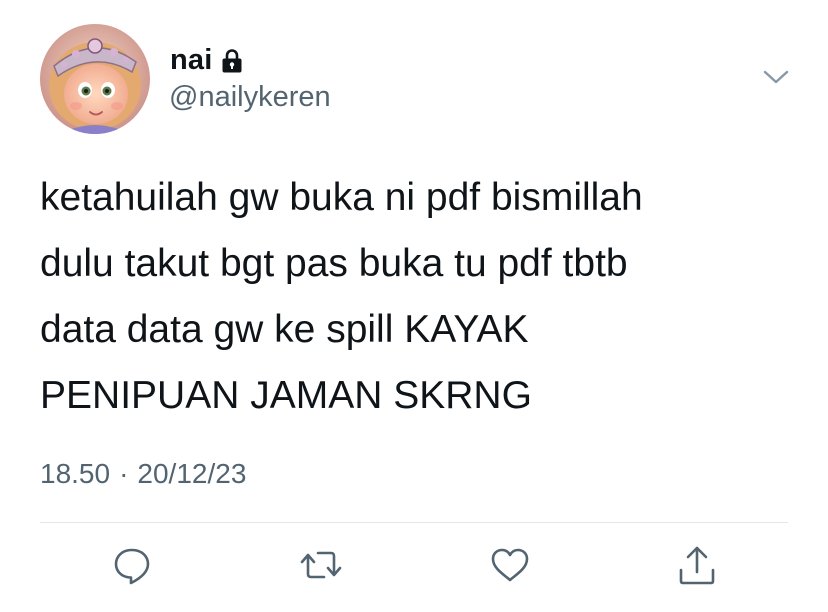 The image size is (828, 612). I want to click on tweet-text-line: ketahuilah gw buka ni pdf bismillah, so click(341, 197).